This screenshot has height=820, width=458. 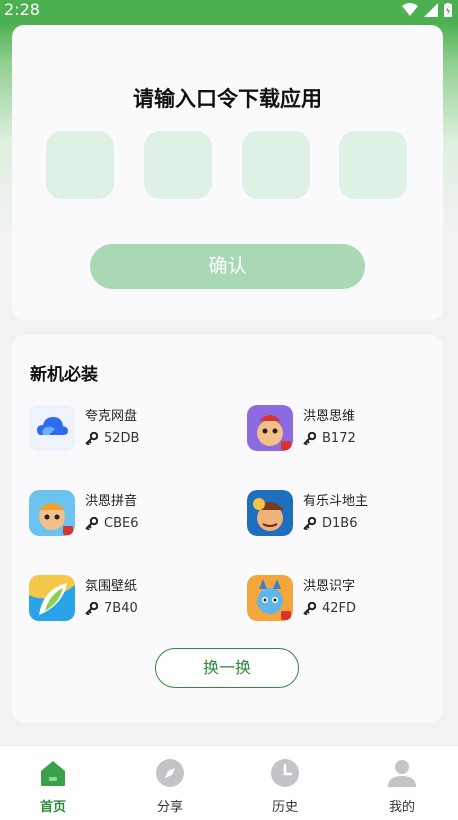 I want to click on app-code: 7B40, so click(x=111, y=608).